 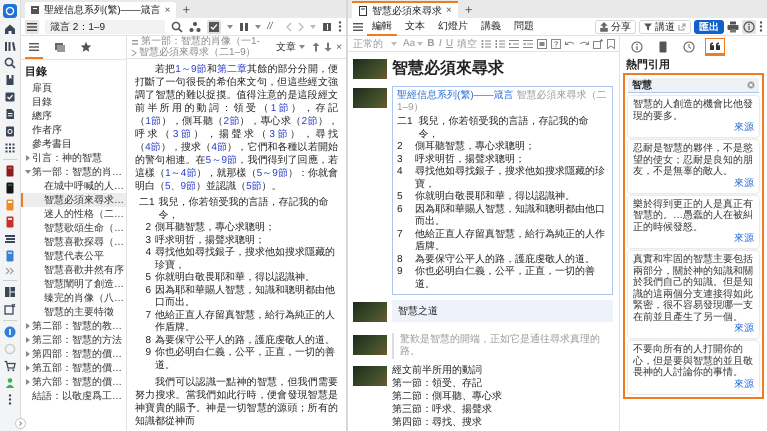 What do you see at coordinates (10, 309) in the screenshot?
I see `window-close-icon` at bounding box center [10, 309].